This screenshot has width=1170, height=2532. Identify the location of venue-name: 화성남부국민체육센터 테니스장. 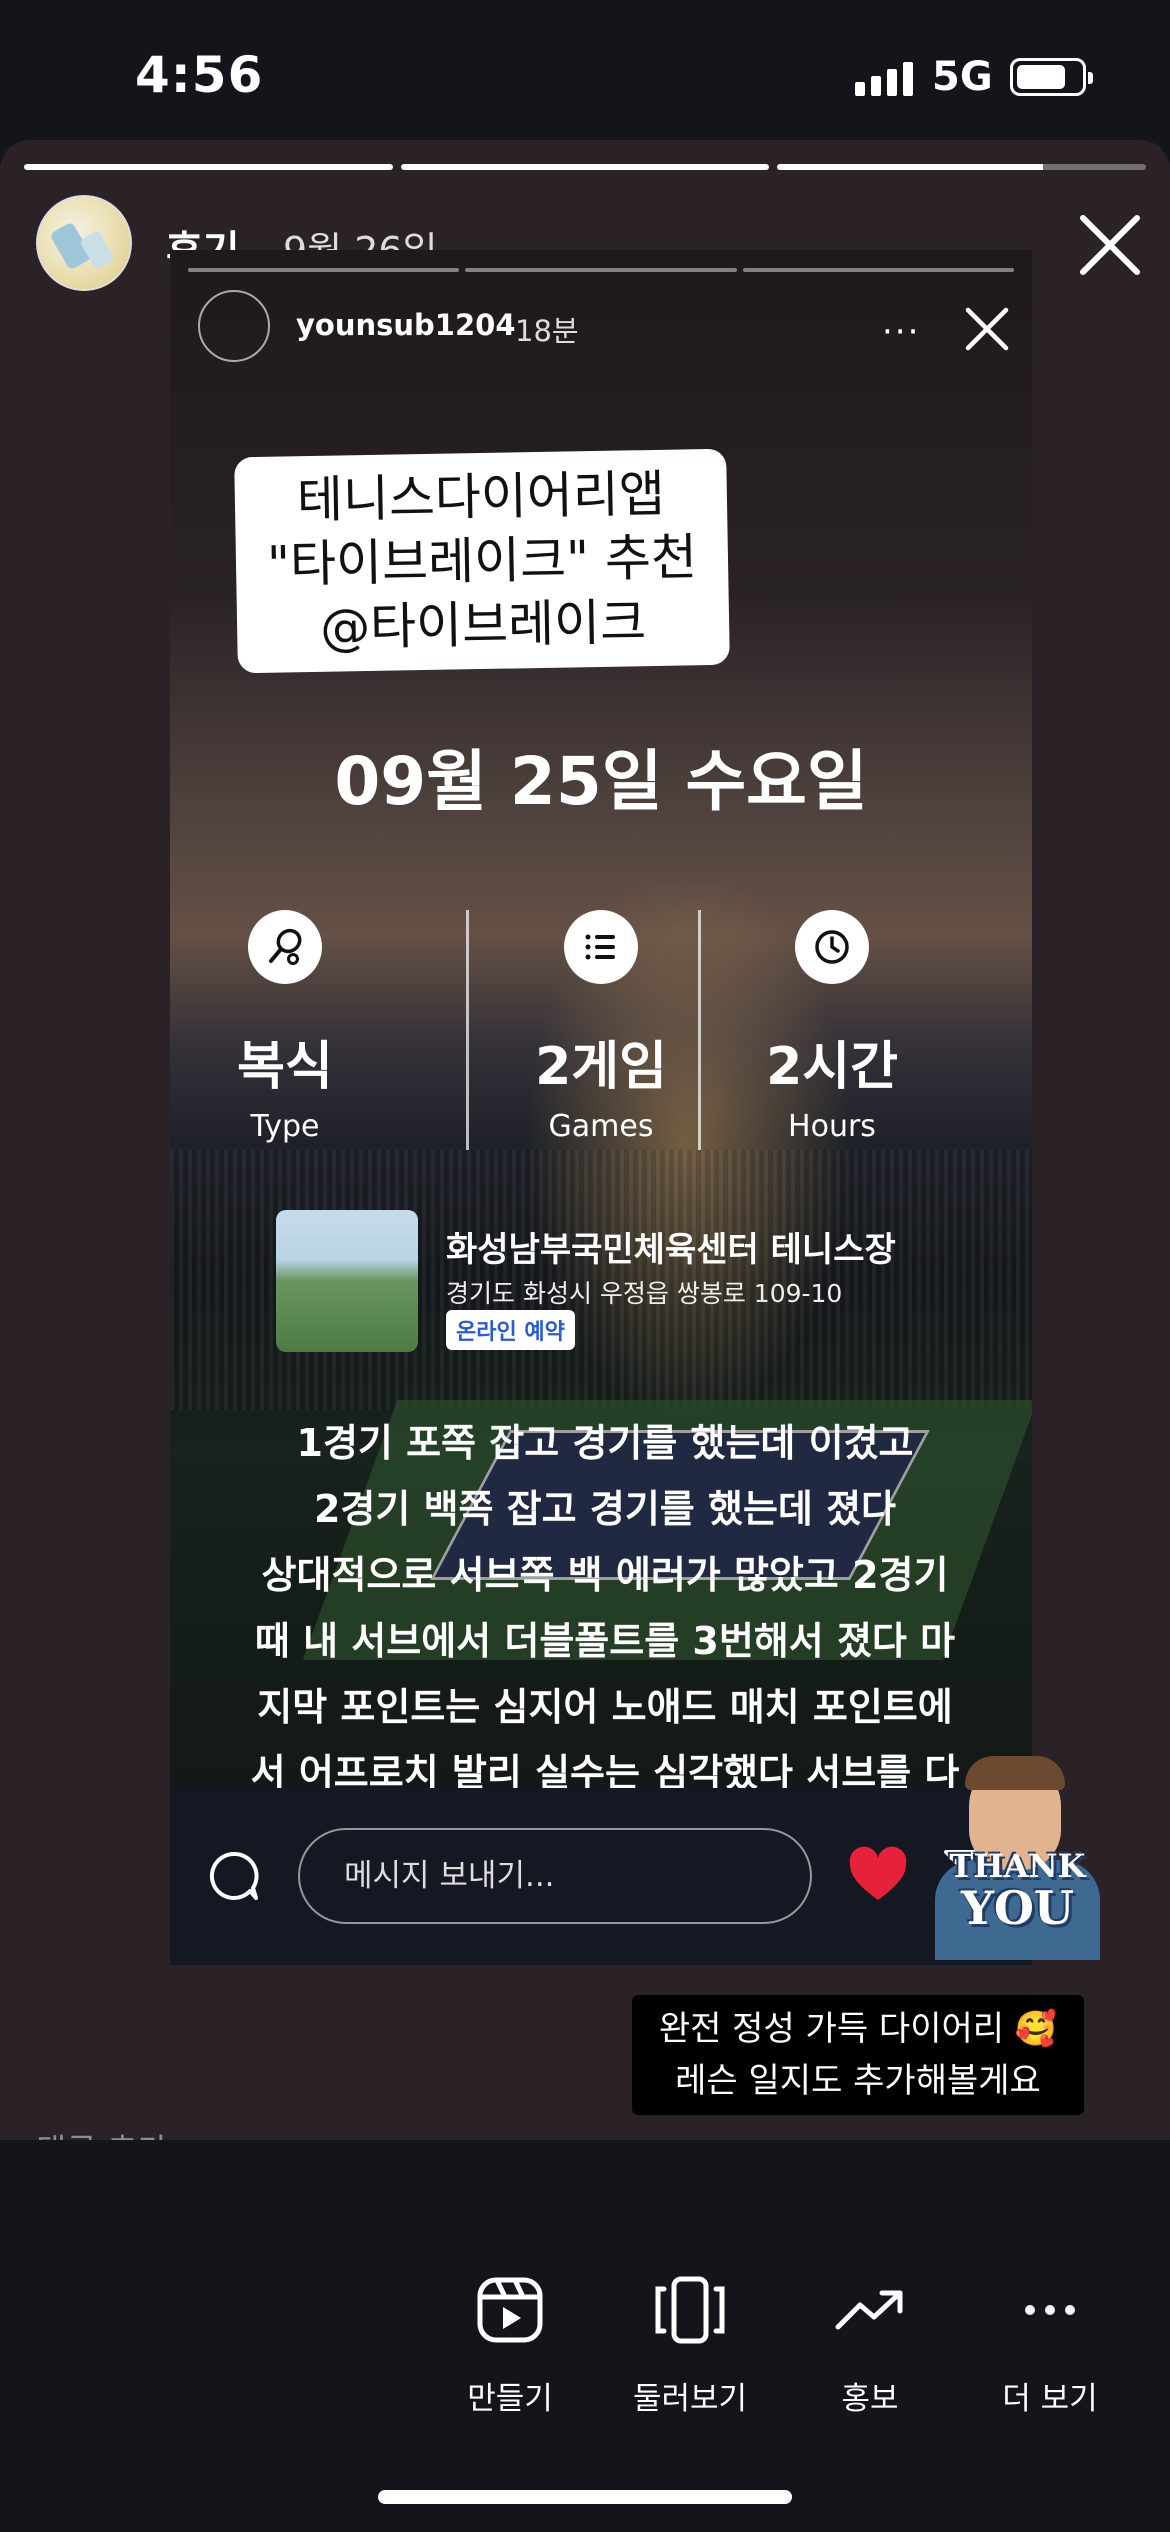
(671, 1250).